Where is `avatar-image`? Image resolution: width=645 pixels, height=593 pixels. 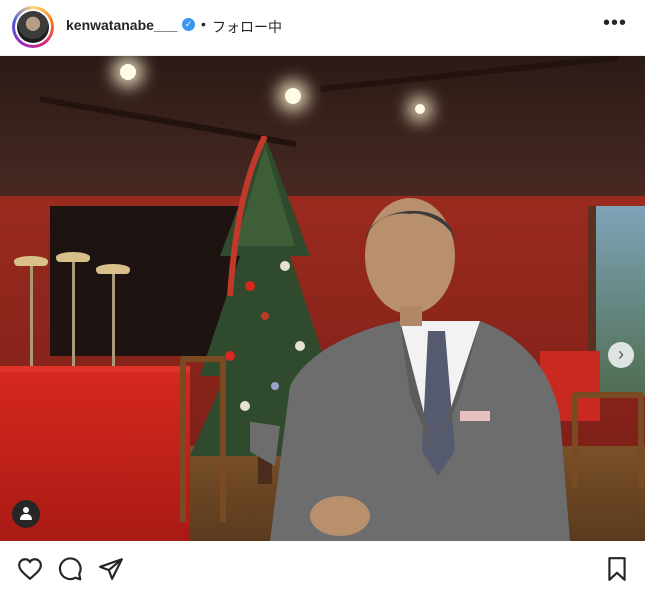
avatar-image is located at coordinates (33, 27).